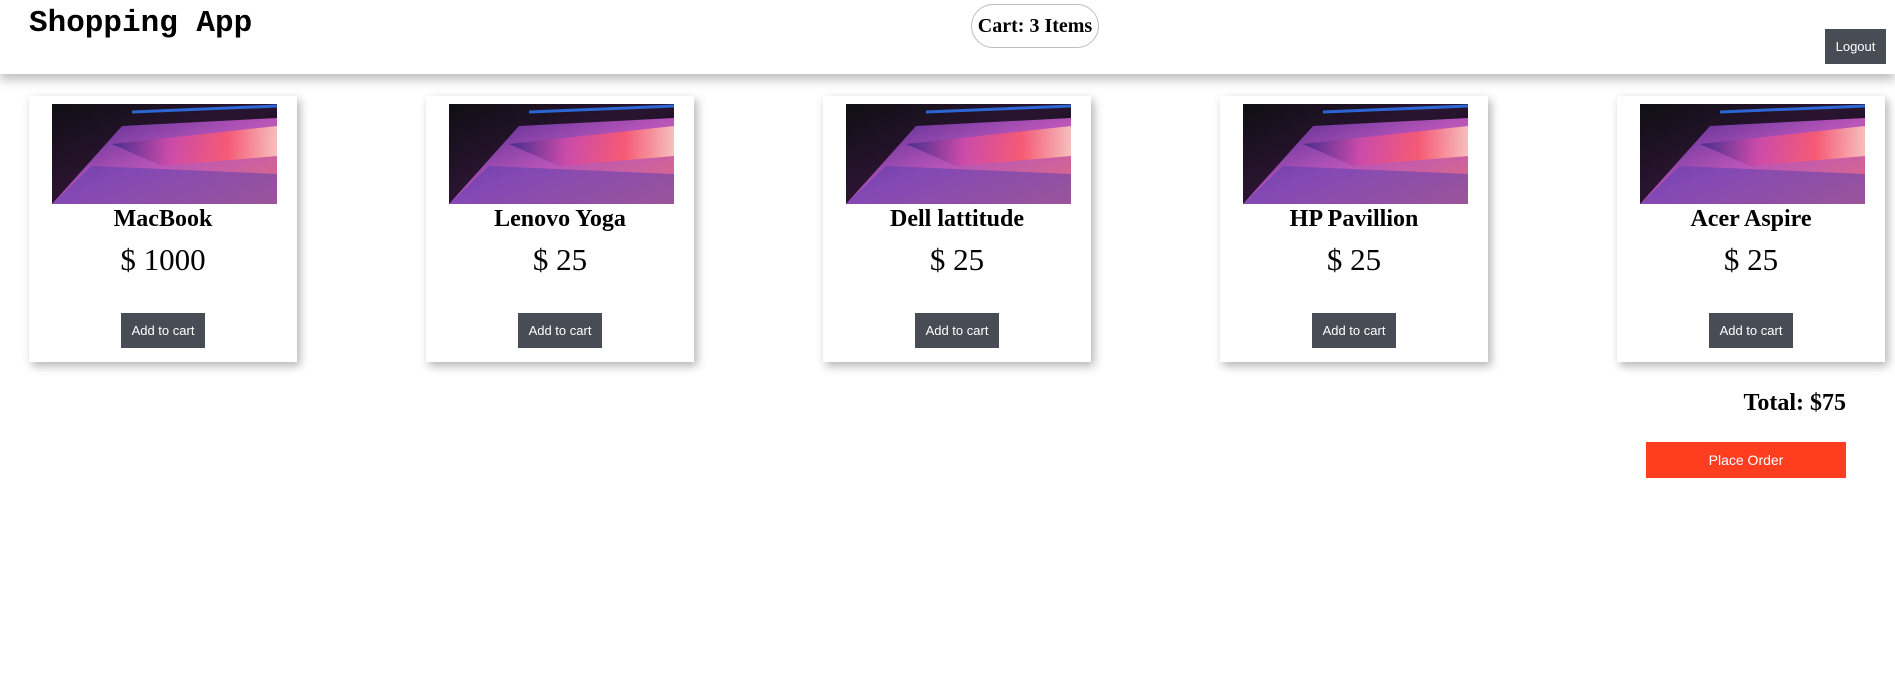 The width and height of the screenshot is (1895, 676). I want to click on order-total: Total: $75, so click(1794, 403).